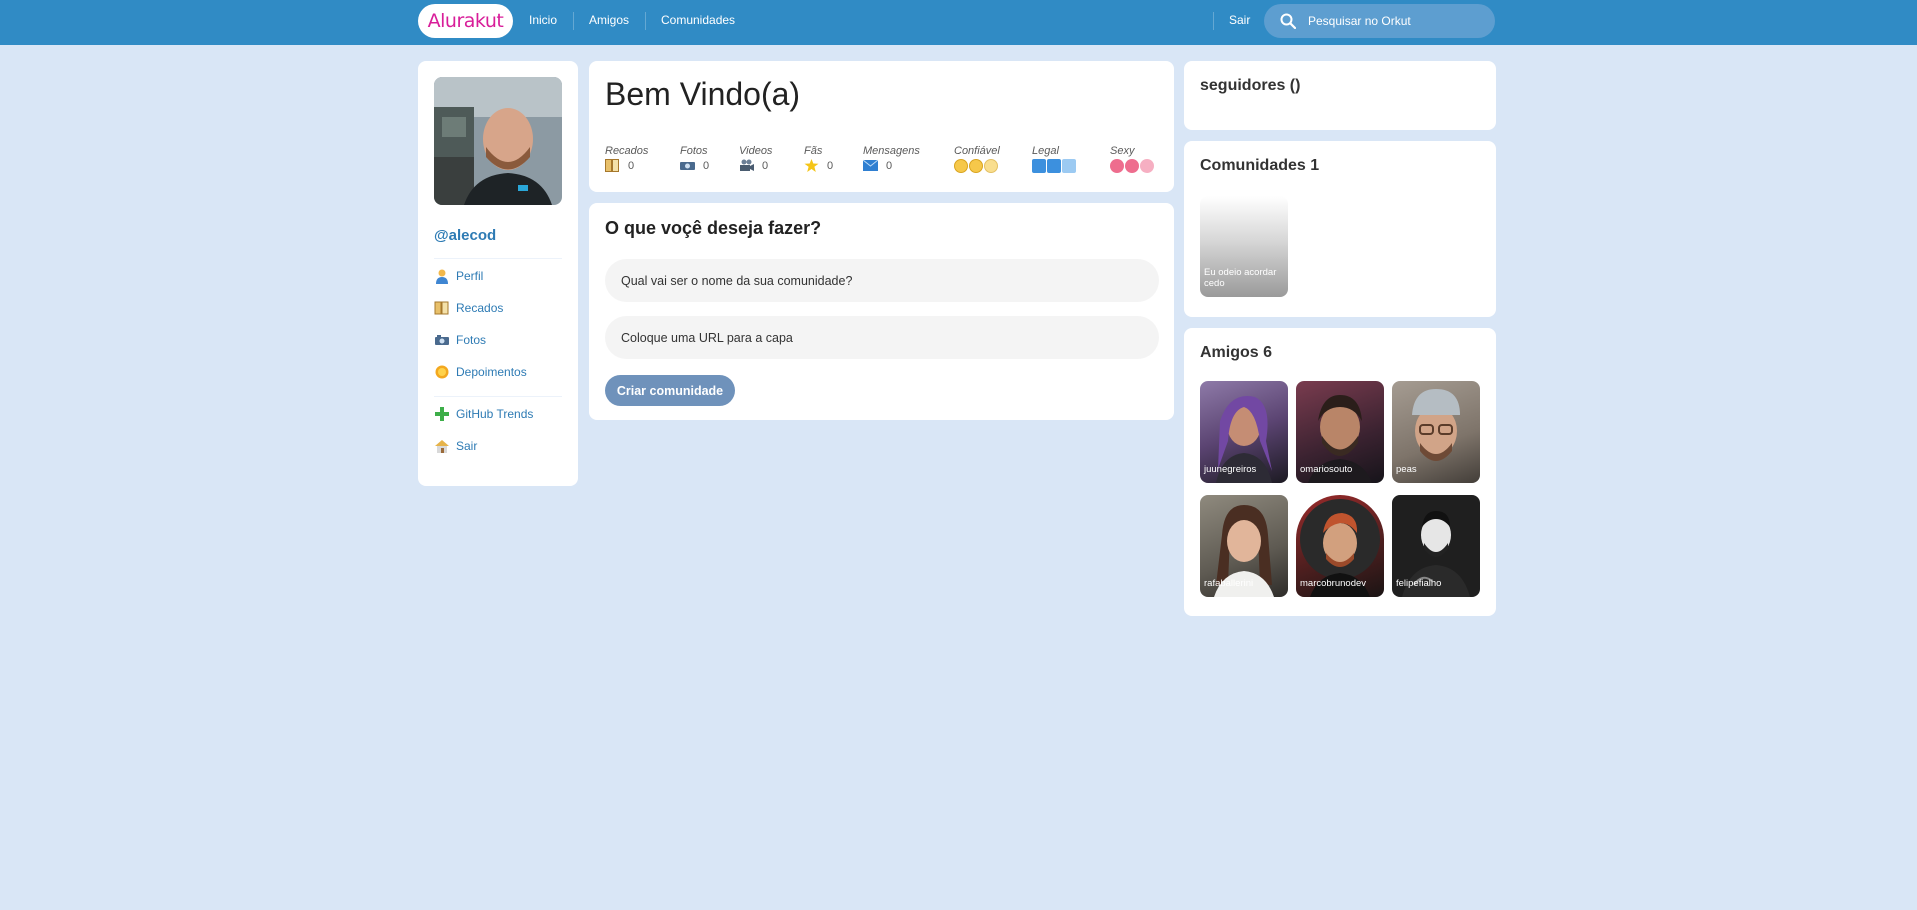 This screenshot has width=1917, height=910. I want to click on friend-name: juunegreiros, so click(1230, 469).